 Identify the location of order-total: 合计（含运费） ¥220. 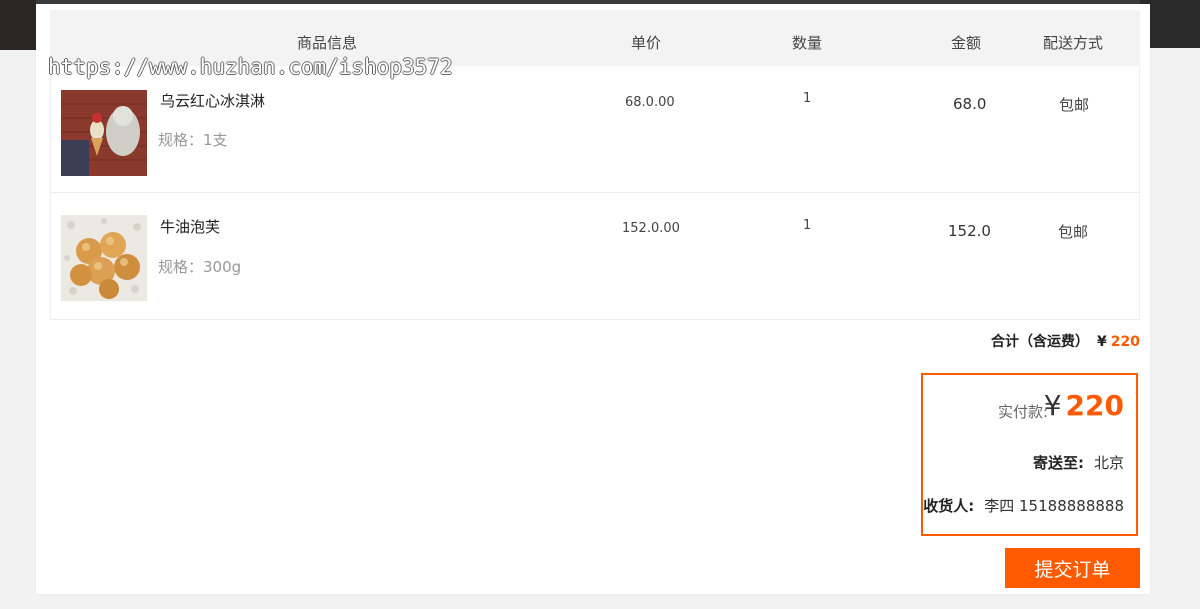
(1065, 341).